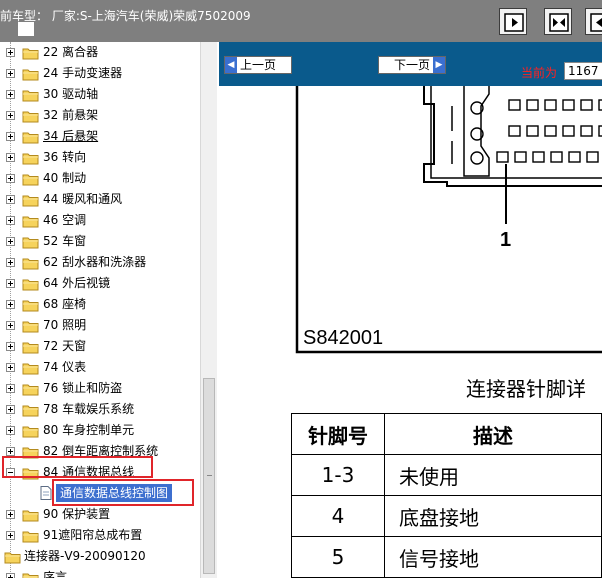 This screenshot has height=578, width=602. What do you see at coordinates (83, 199) in the screenshot?
I see `tree-item-label: 44 暖风和通风` at bounding box center [83, 199].